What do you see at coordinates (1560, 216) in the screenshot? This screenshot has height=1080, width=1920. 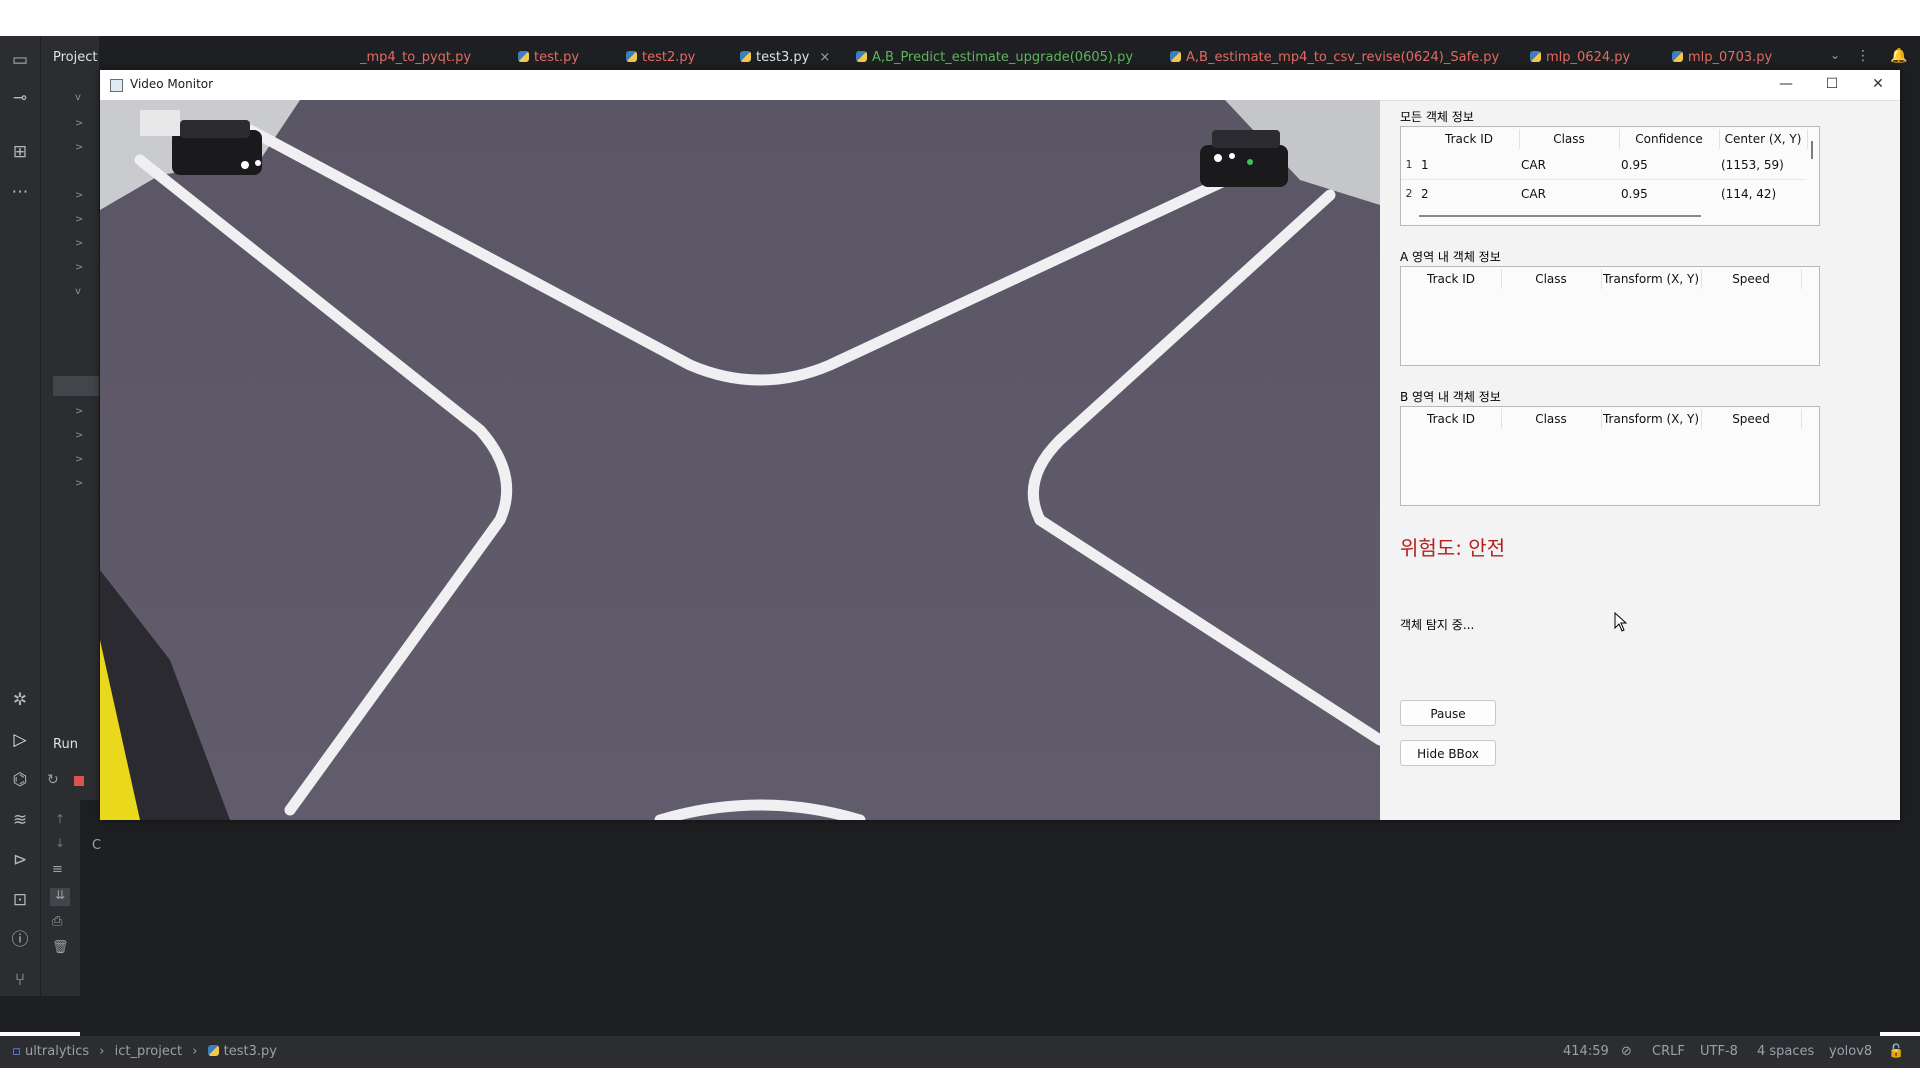 I see `horizontal-scrollbar` at bounding box center [1560, 216].